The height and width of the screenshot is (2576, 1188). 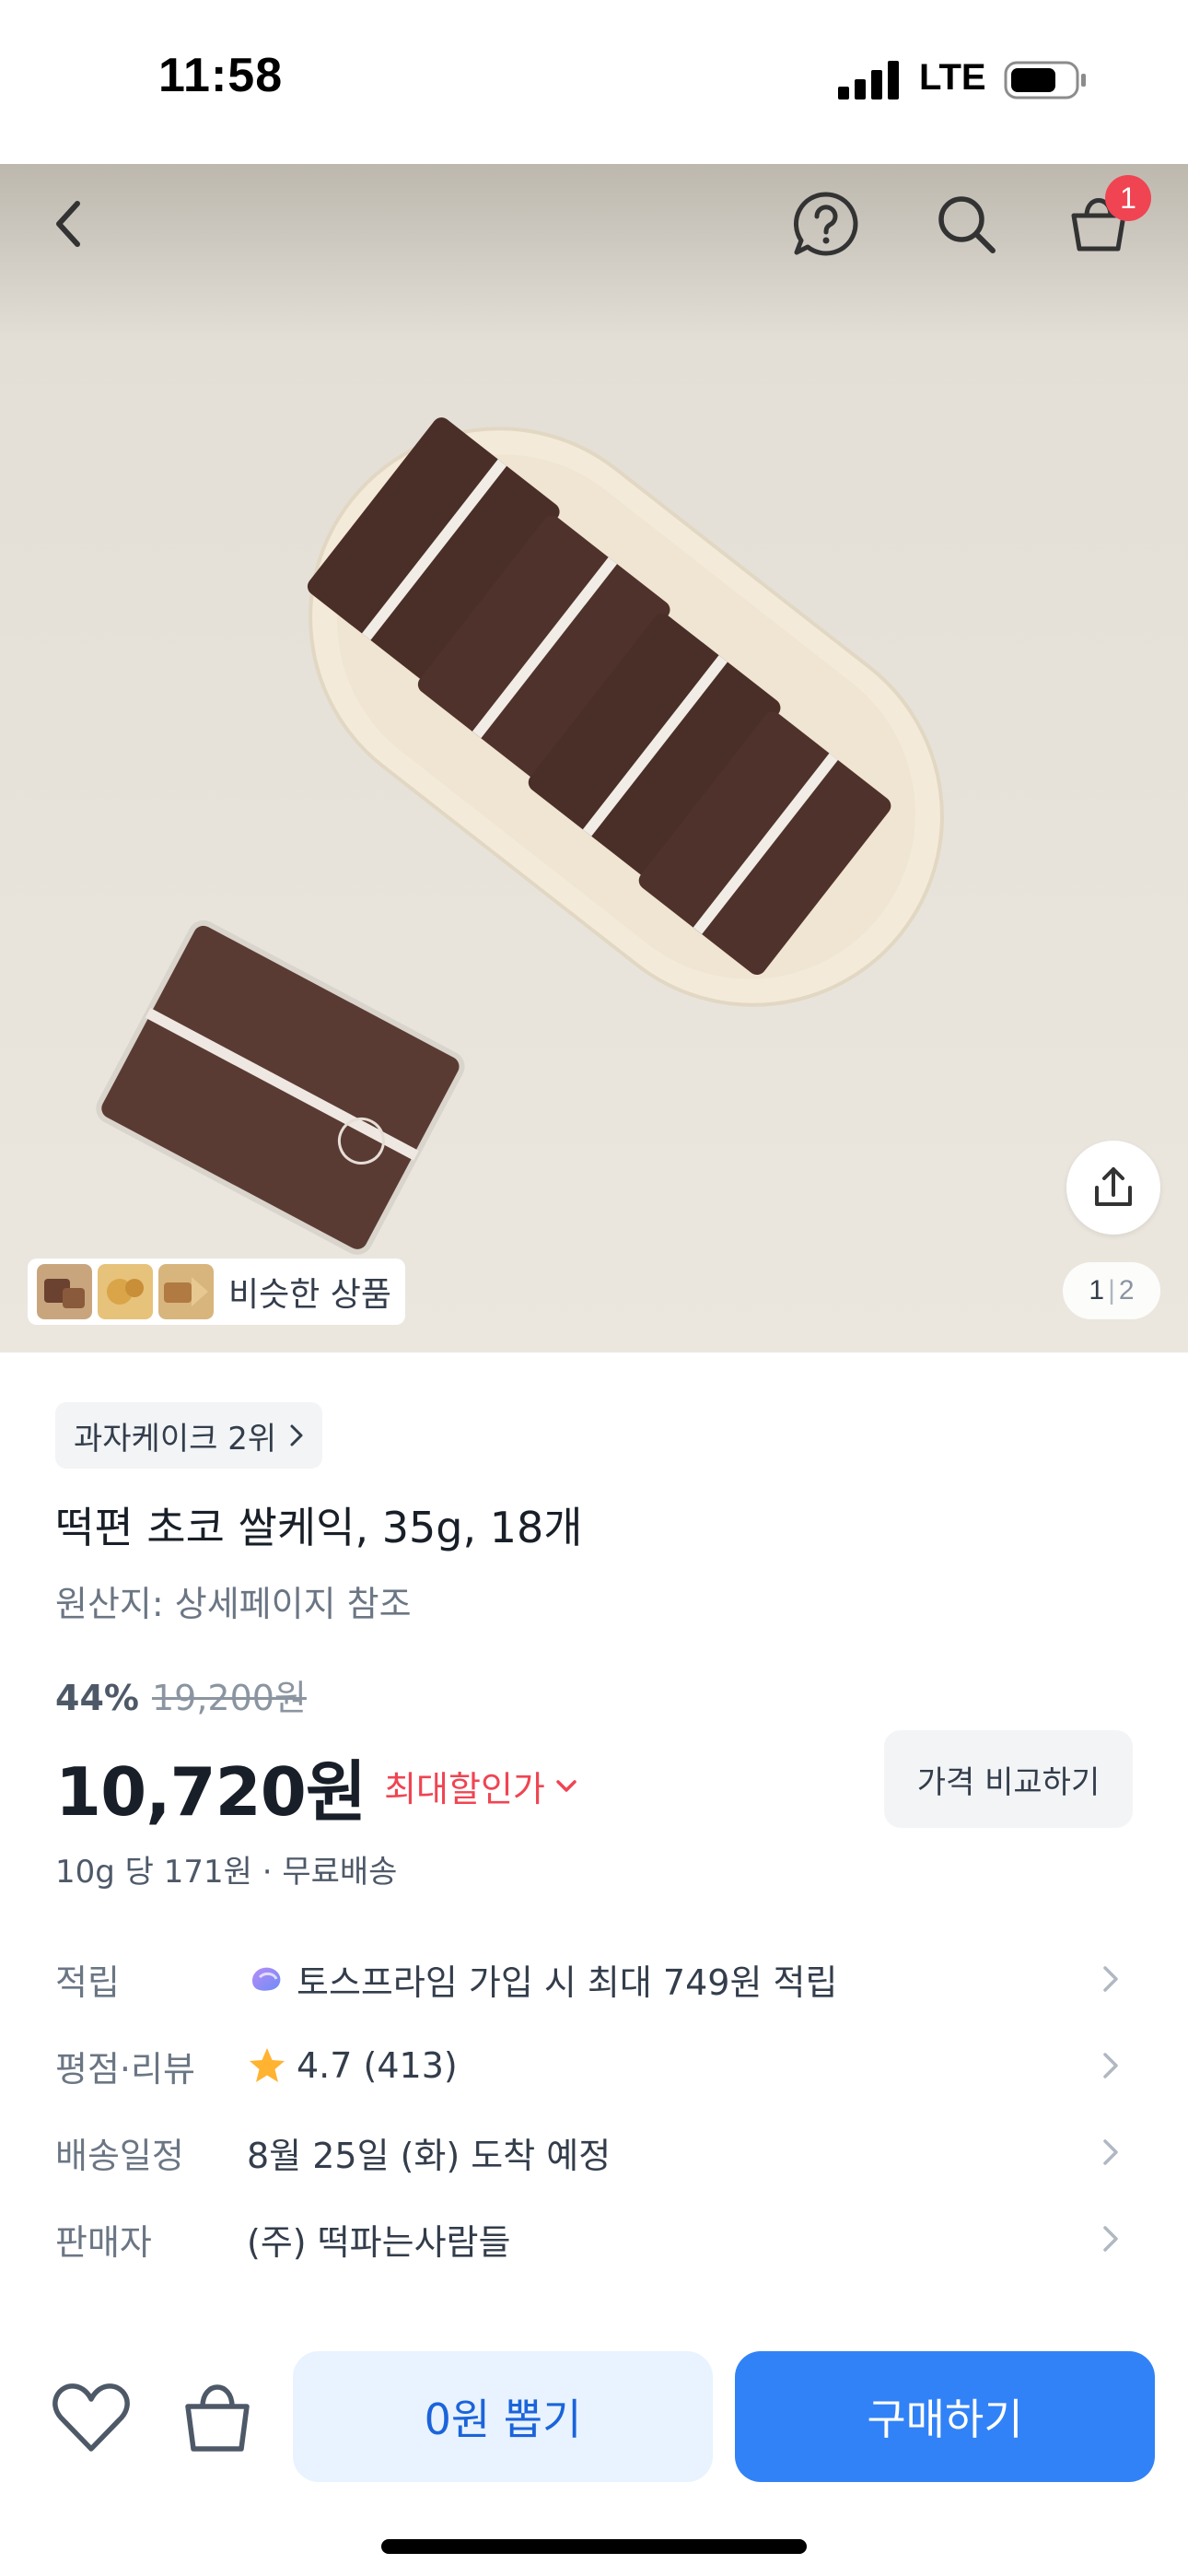 I want to click on search-icon, so click(x=967, y=224).